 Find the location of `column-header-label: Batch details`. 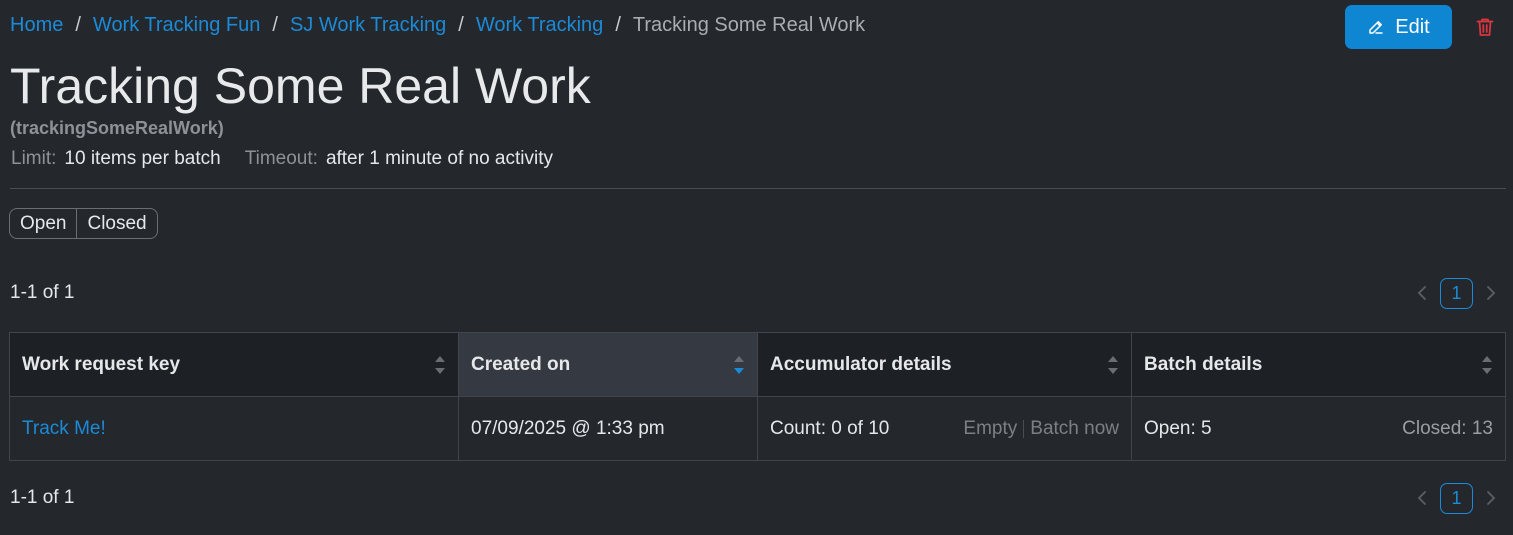

column-header-label: Batch details is located at coordinates (1203, 364).